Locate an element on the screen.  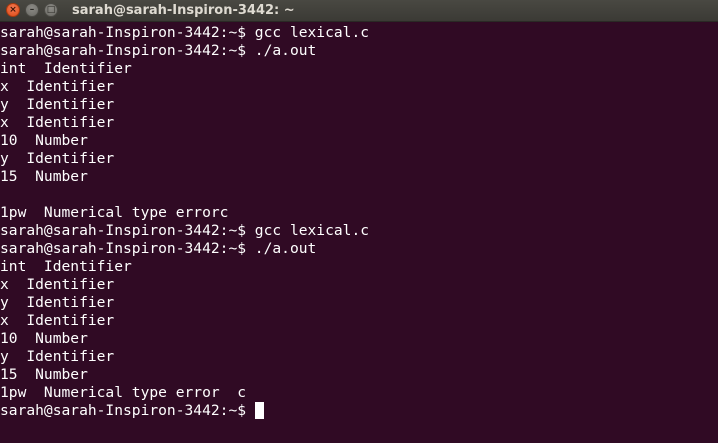
maximize-icon: □ is located at coordinates (51, 10).